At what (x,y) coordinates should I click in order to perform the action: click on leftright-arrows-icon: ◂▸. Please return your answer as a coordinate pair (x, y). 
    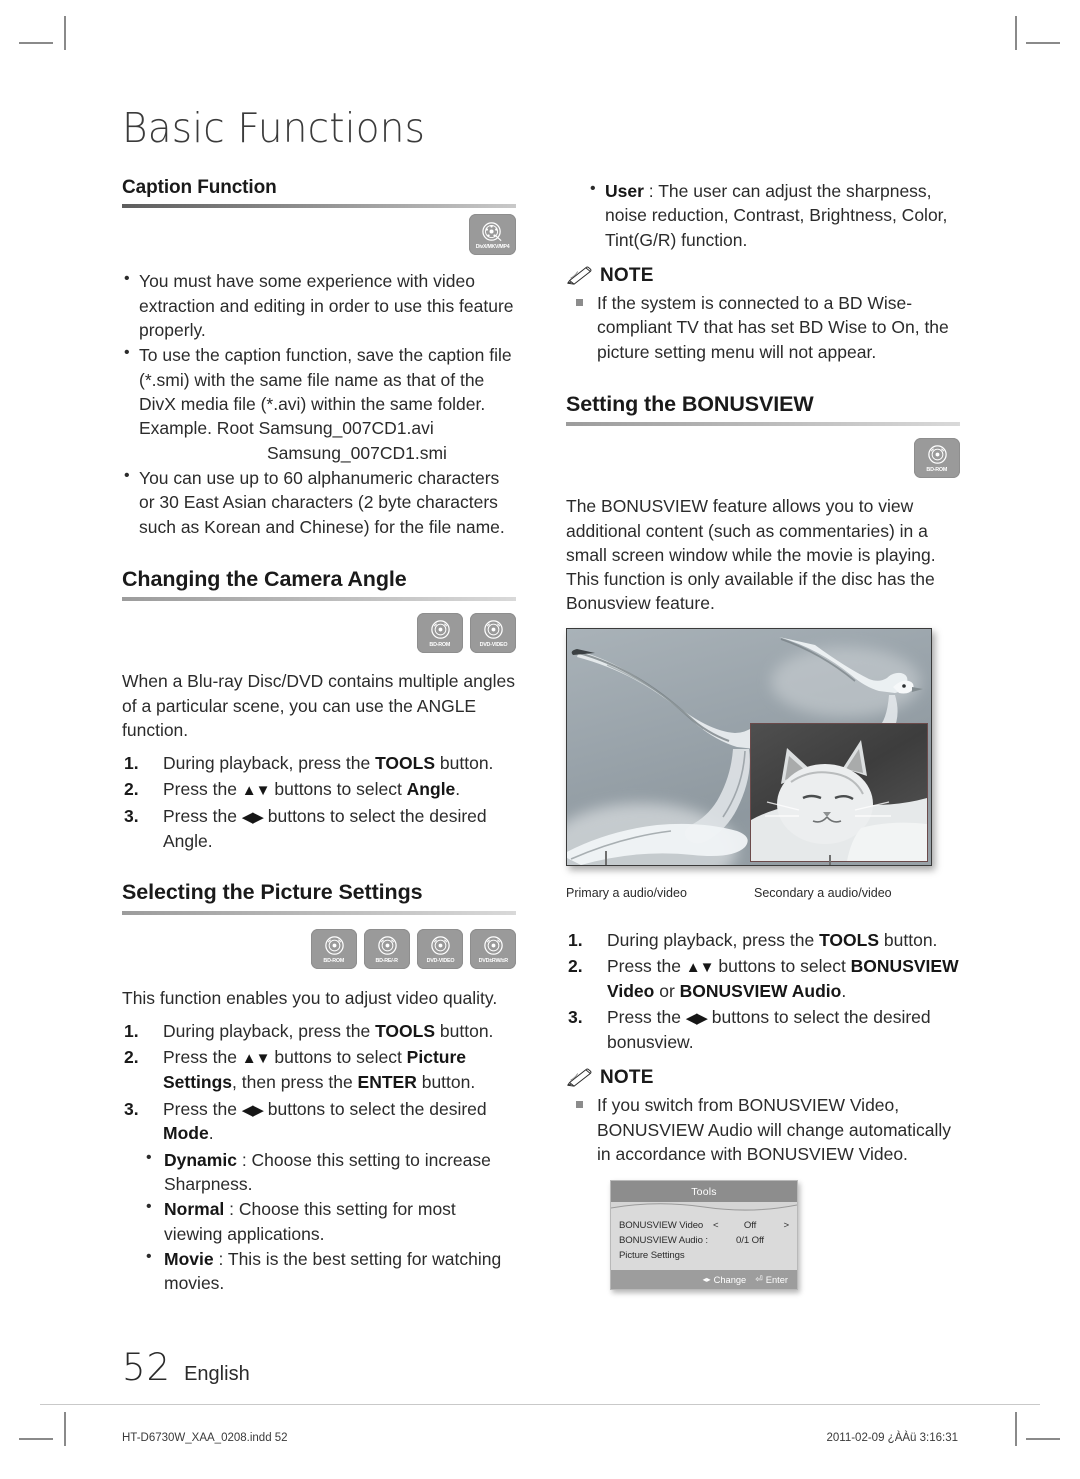
    Looking at the image, I should click on (706, 1280).